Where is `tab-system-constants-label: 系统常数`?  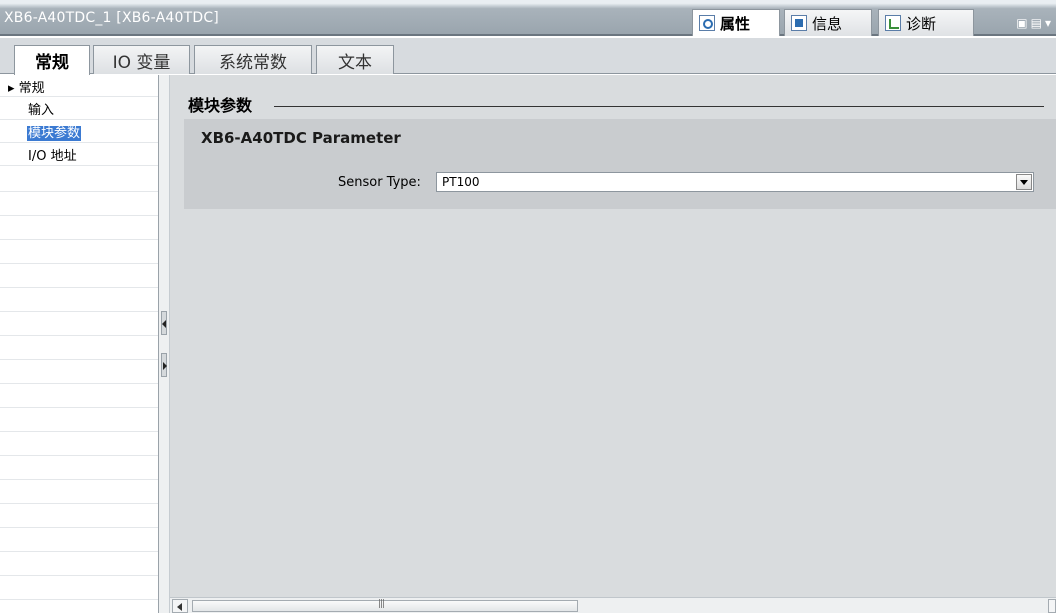 tab-system-constants-label: 系统常数 is located at coordinates (253, 62).